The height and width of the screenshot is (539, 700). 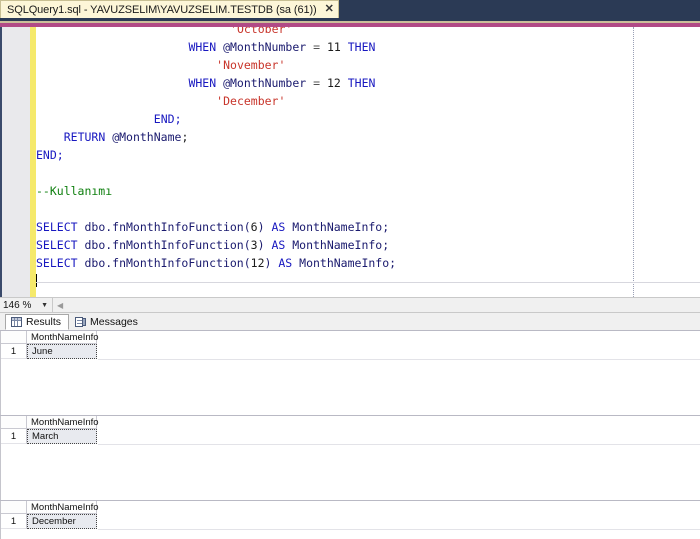 I want to click on result-cell: June, so click(x=62, y=351).